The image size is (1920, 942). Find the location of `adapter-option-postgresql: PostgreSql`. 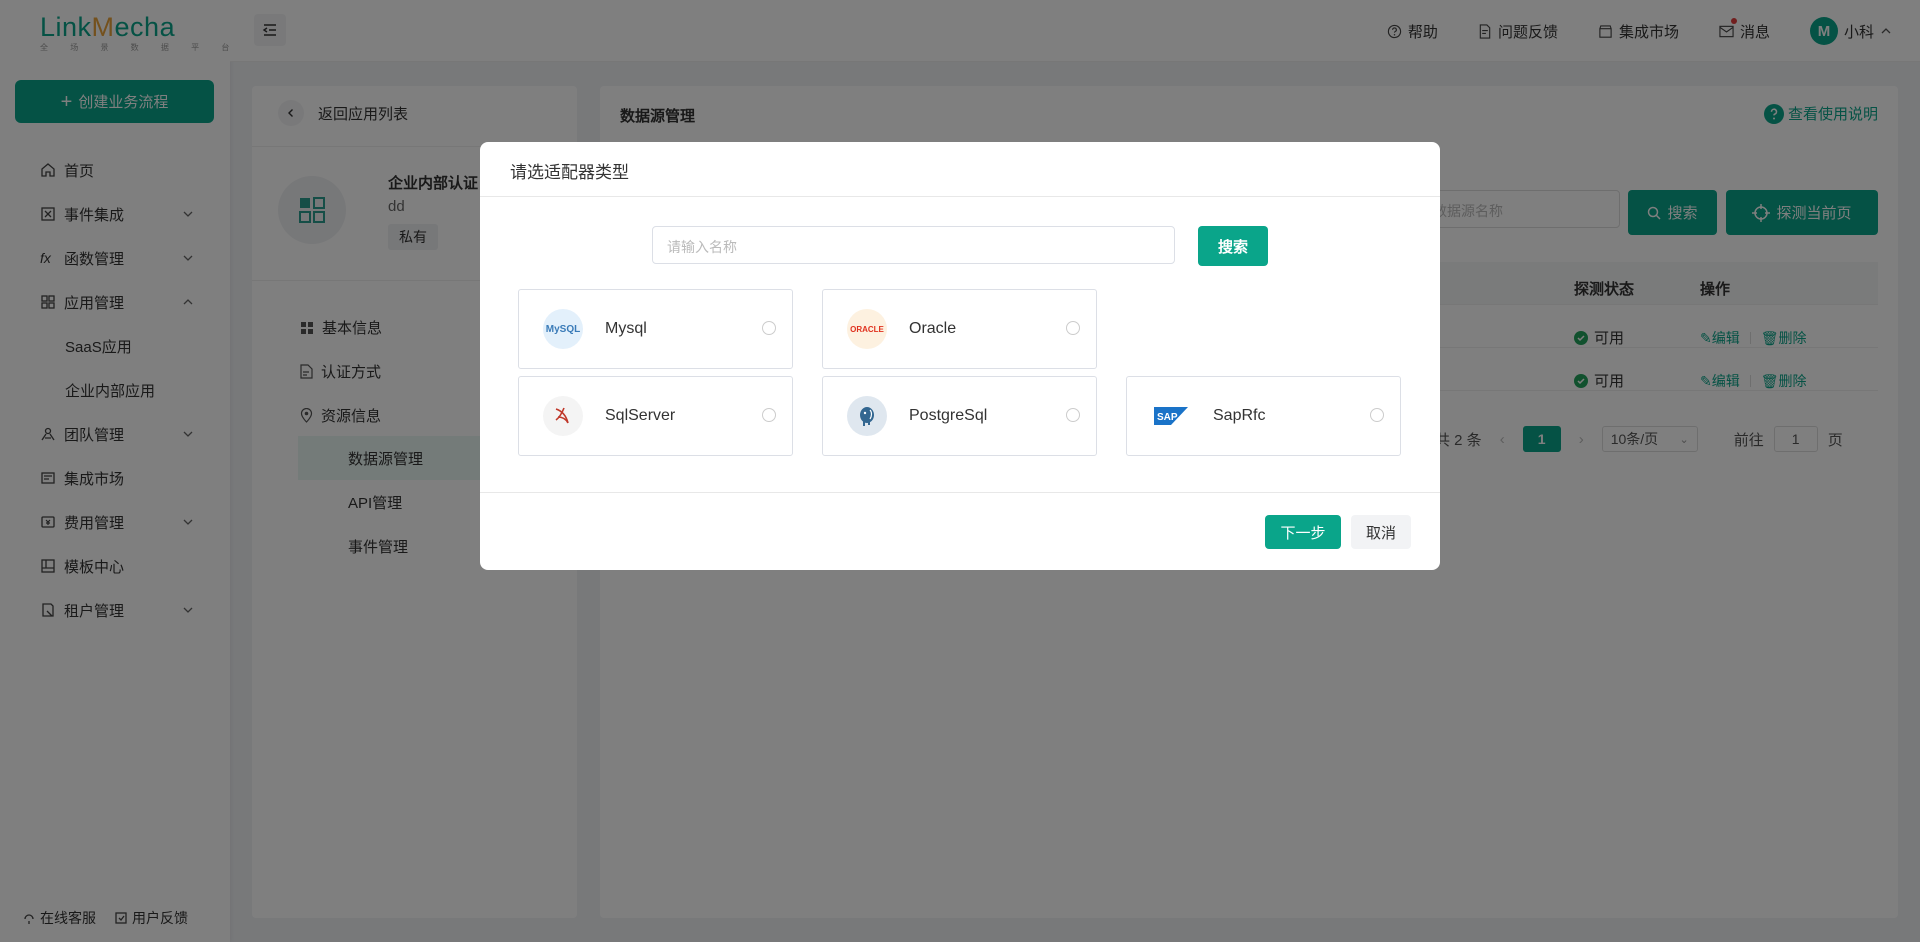

adapter-option-postgresql: PostgreSql is located at coordinates (959, 416).